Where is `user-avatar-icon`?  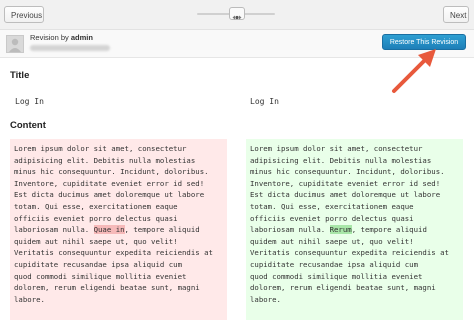 user-avatar-icon is located at coordinates (15, 45).